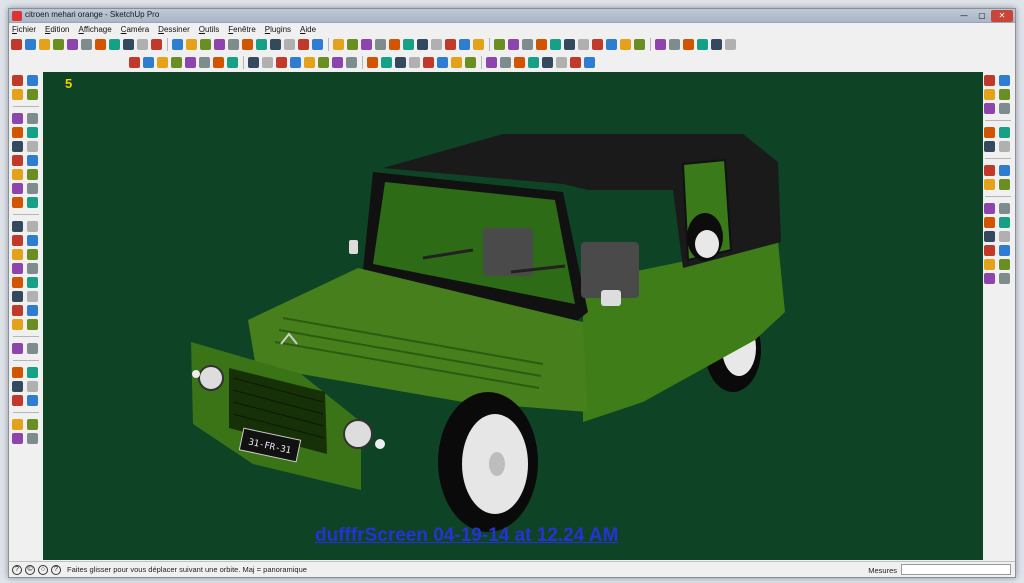  What do you see at coordinates (561, 62) in the screenshot?
I see `sandbox-8-icon` at bounding box center [561, 62].